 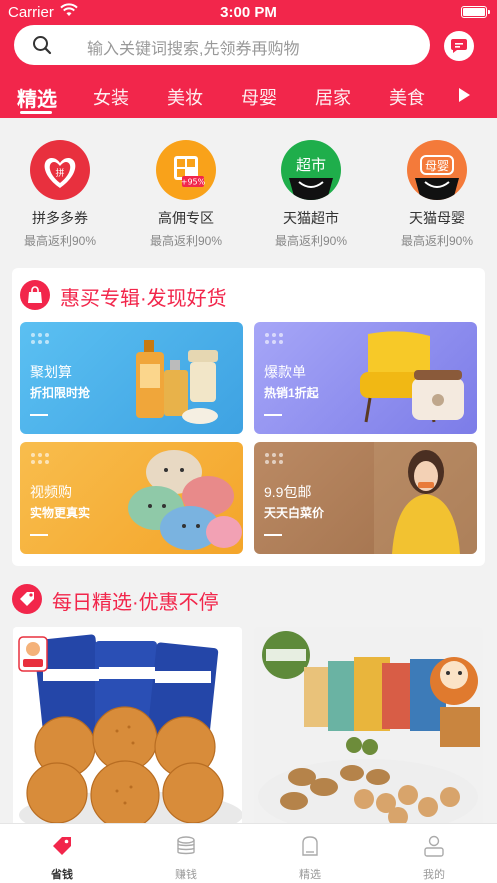 What do you see at coordinates (434, 846) in the screenshot?
I see `user-icon` at bounding box center [434, 846].